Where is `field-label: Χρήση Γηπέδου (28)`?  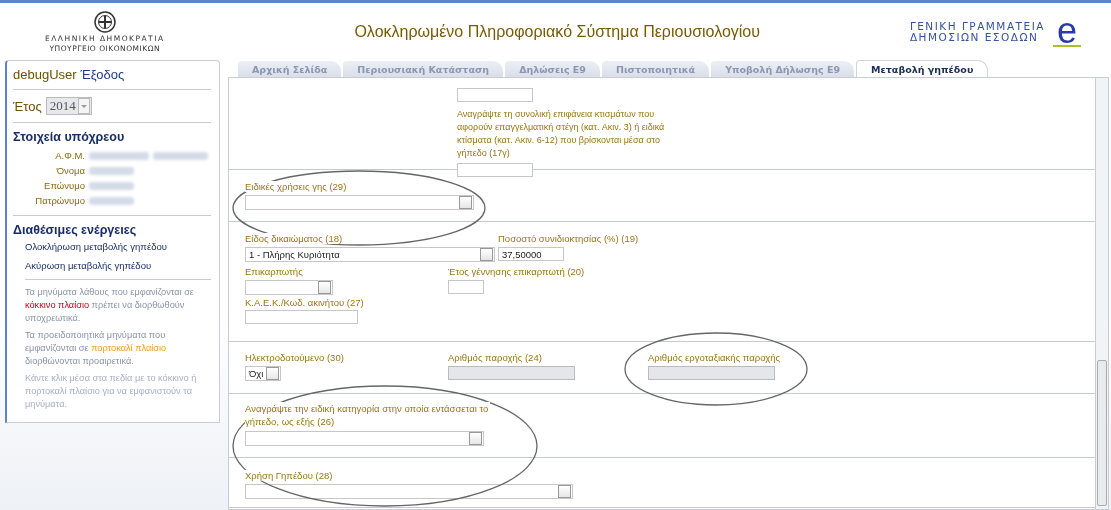 field-label: Χρήση Γηπέδου (28) is located at coordinates (289, 475).